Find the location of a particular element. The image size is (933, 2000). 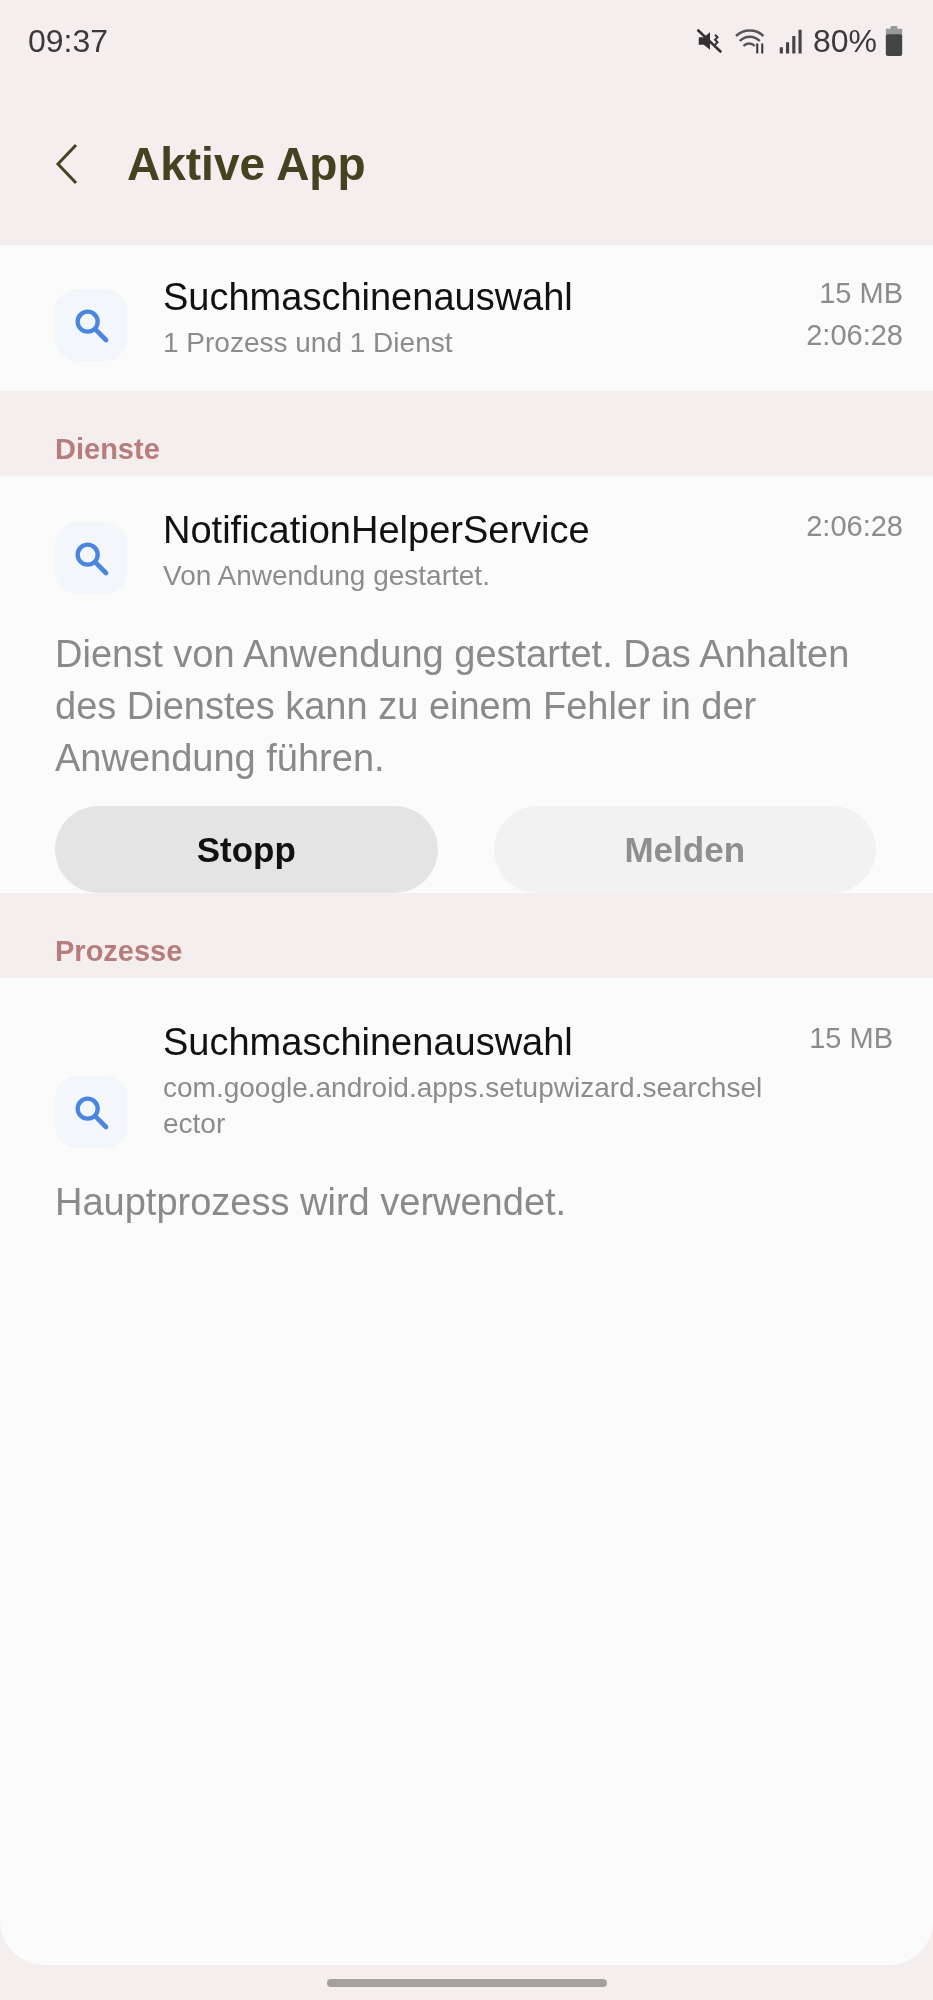

service-name: NotificationHelperService is located at coordinates (377, 530).